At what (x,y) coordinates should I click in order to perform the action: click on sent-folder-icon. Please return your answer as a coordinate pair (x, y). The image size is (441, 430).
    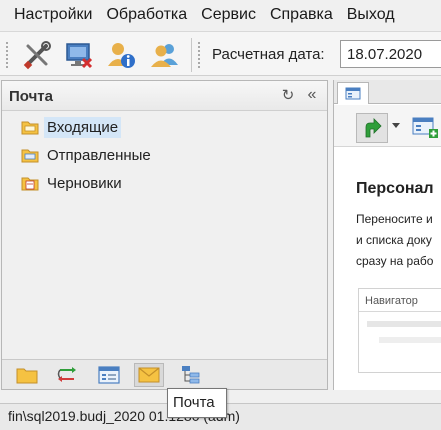
    Looking at the image, I should click on (30, 155).